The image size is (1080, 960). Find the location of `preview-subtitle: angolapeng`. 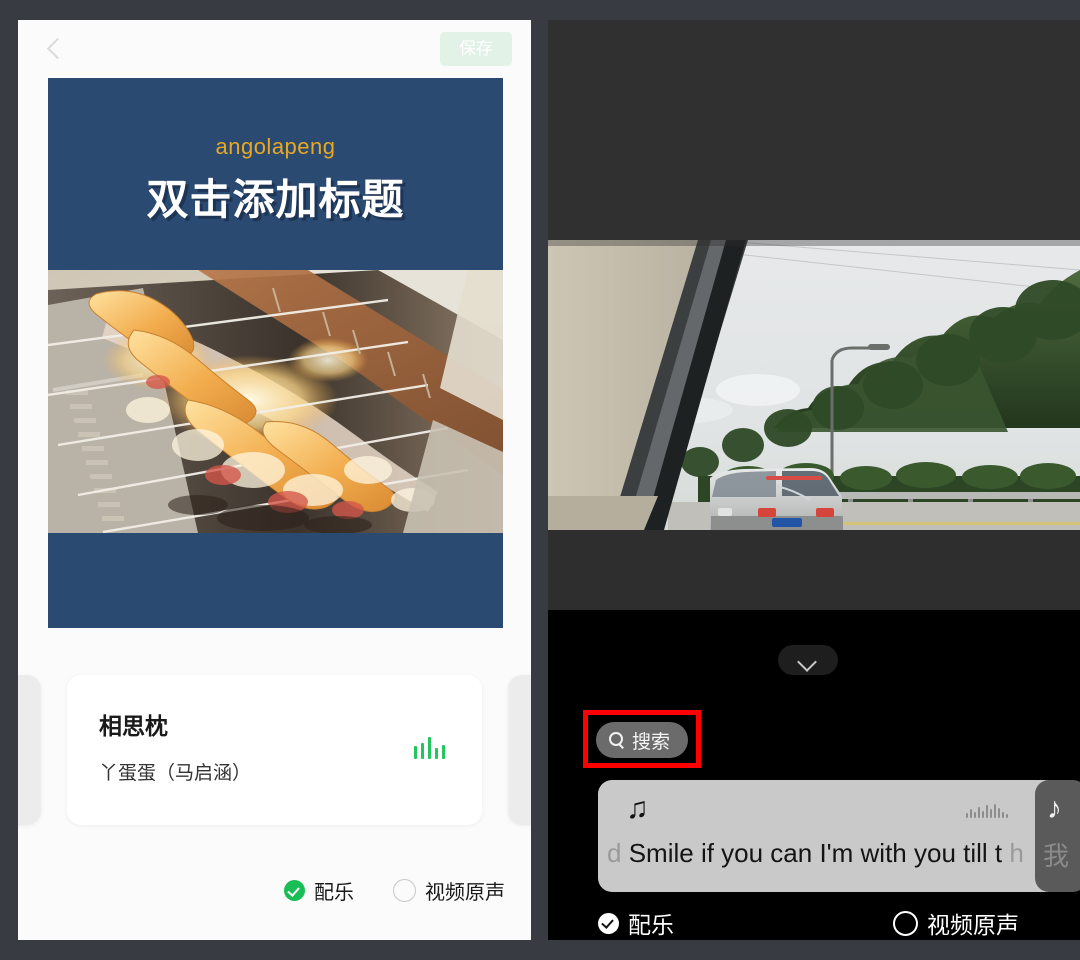

preview-subtitle: angolapeng is located at coordinates (275, 146).